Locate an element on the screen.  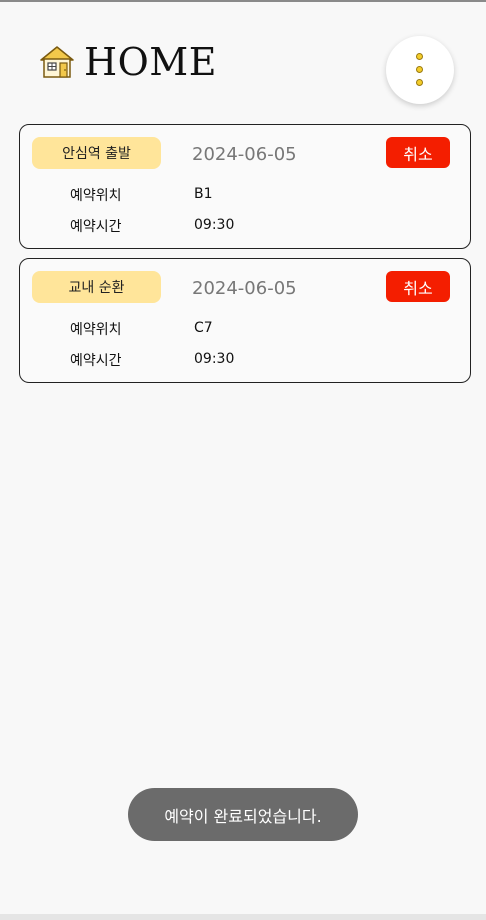
location-value: C7 is located at coordinates (203, 328).